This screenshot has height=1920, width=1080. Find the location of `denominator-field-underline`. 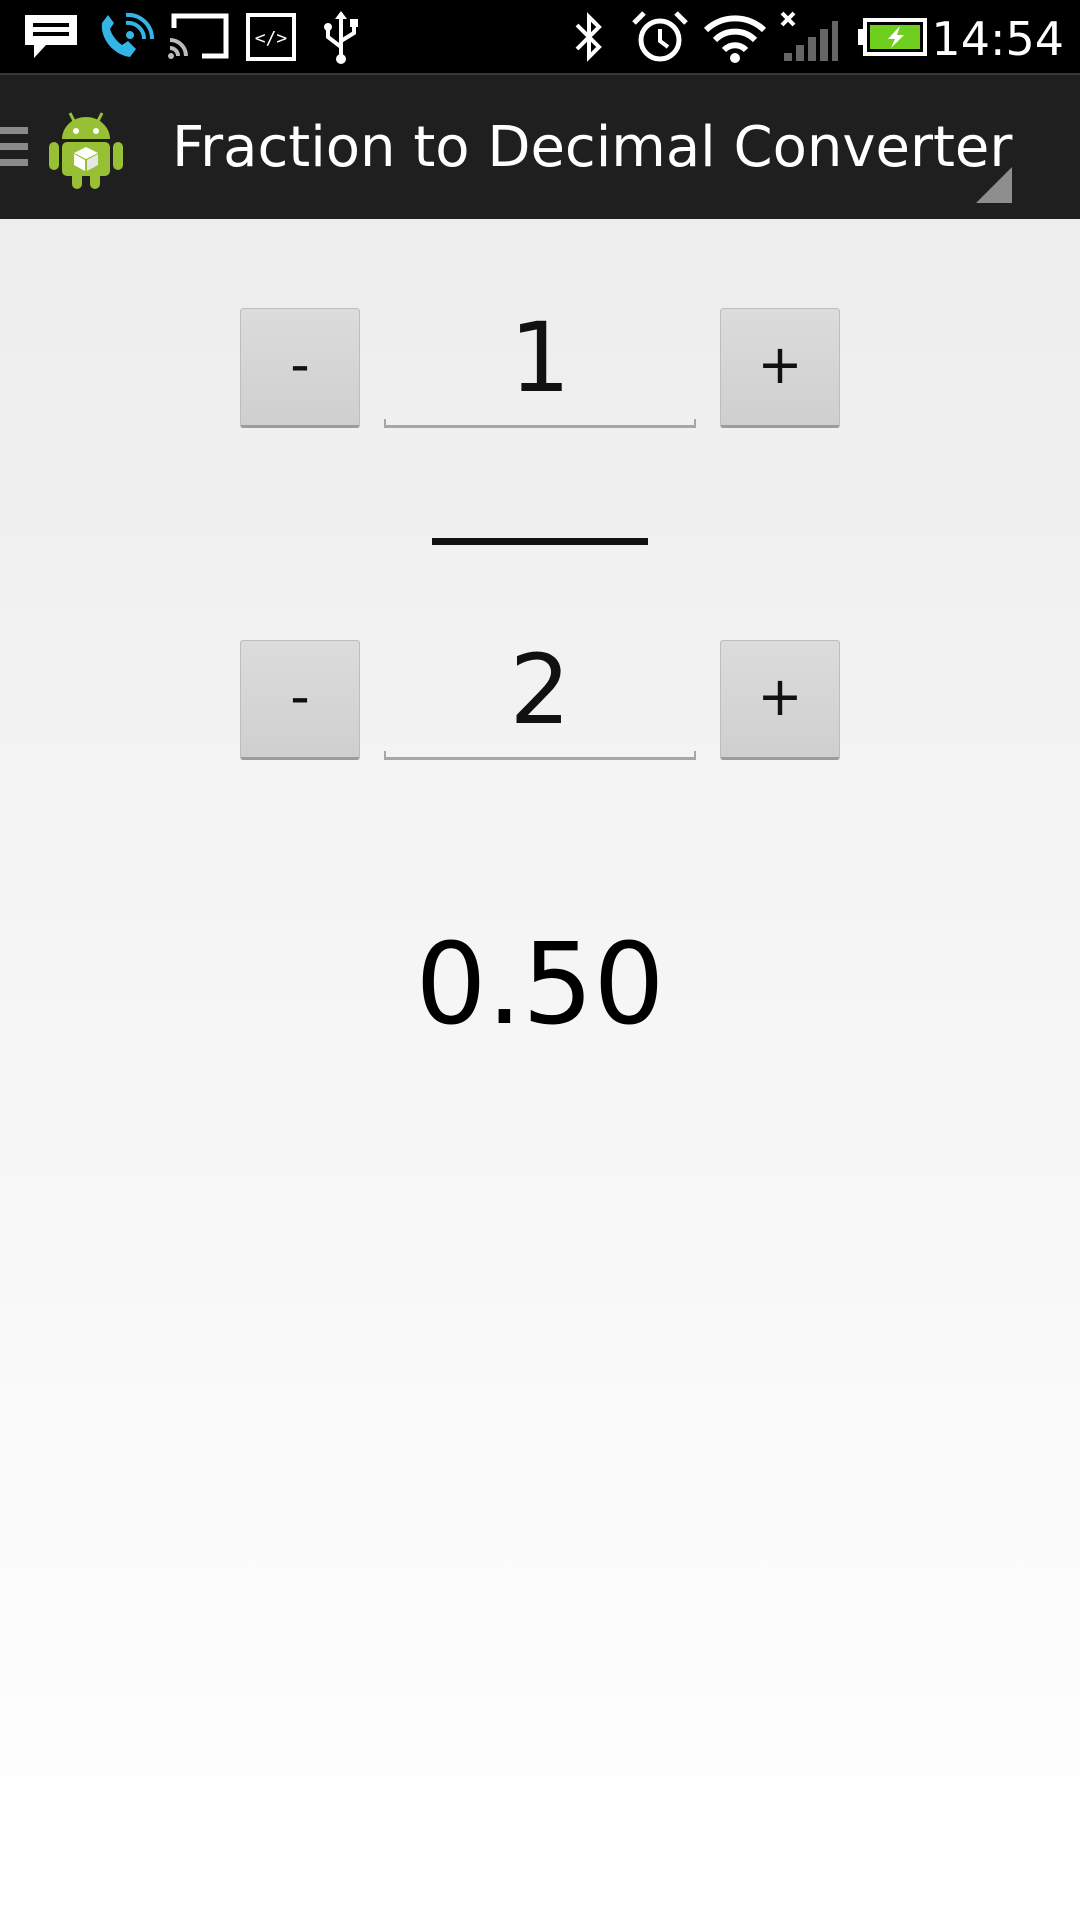

denominator-field-underline is located at coordinates (540, 755).